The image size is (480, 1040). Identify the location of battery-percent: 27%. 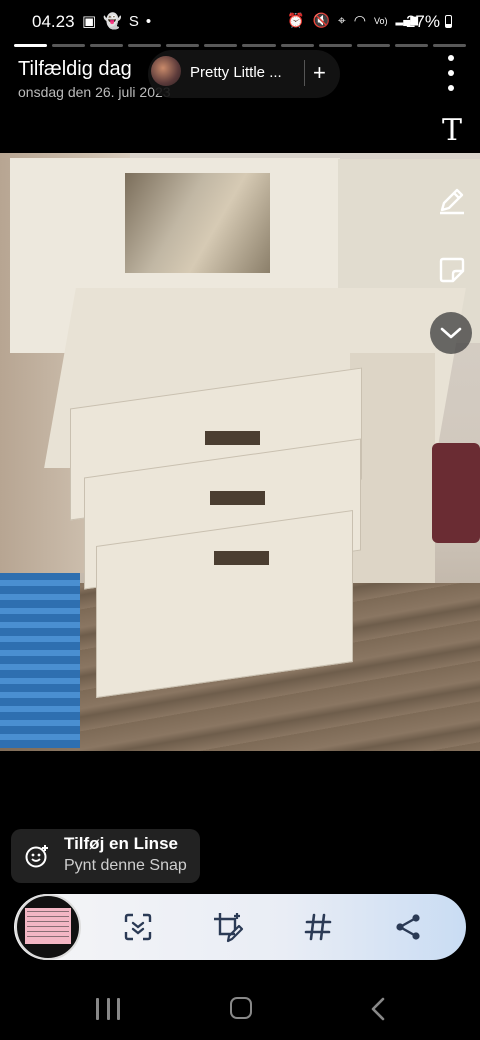
(422, 21).